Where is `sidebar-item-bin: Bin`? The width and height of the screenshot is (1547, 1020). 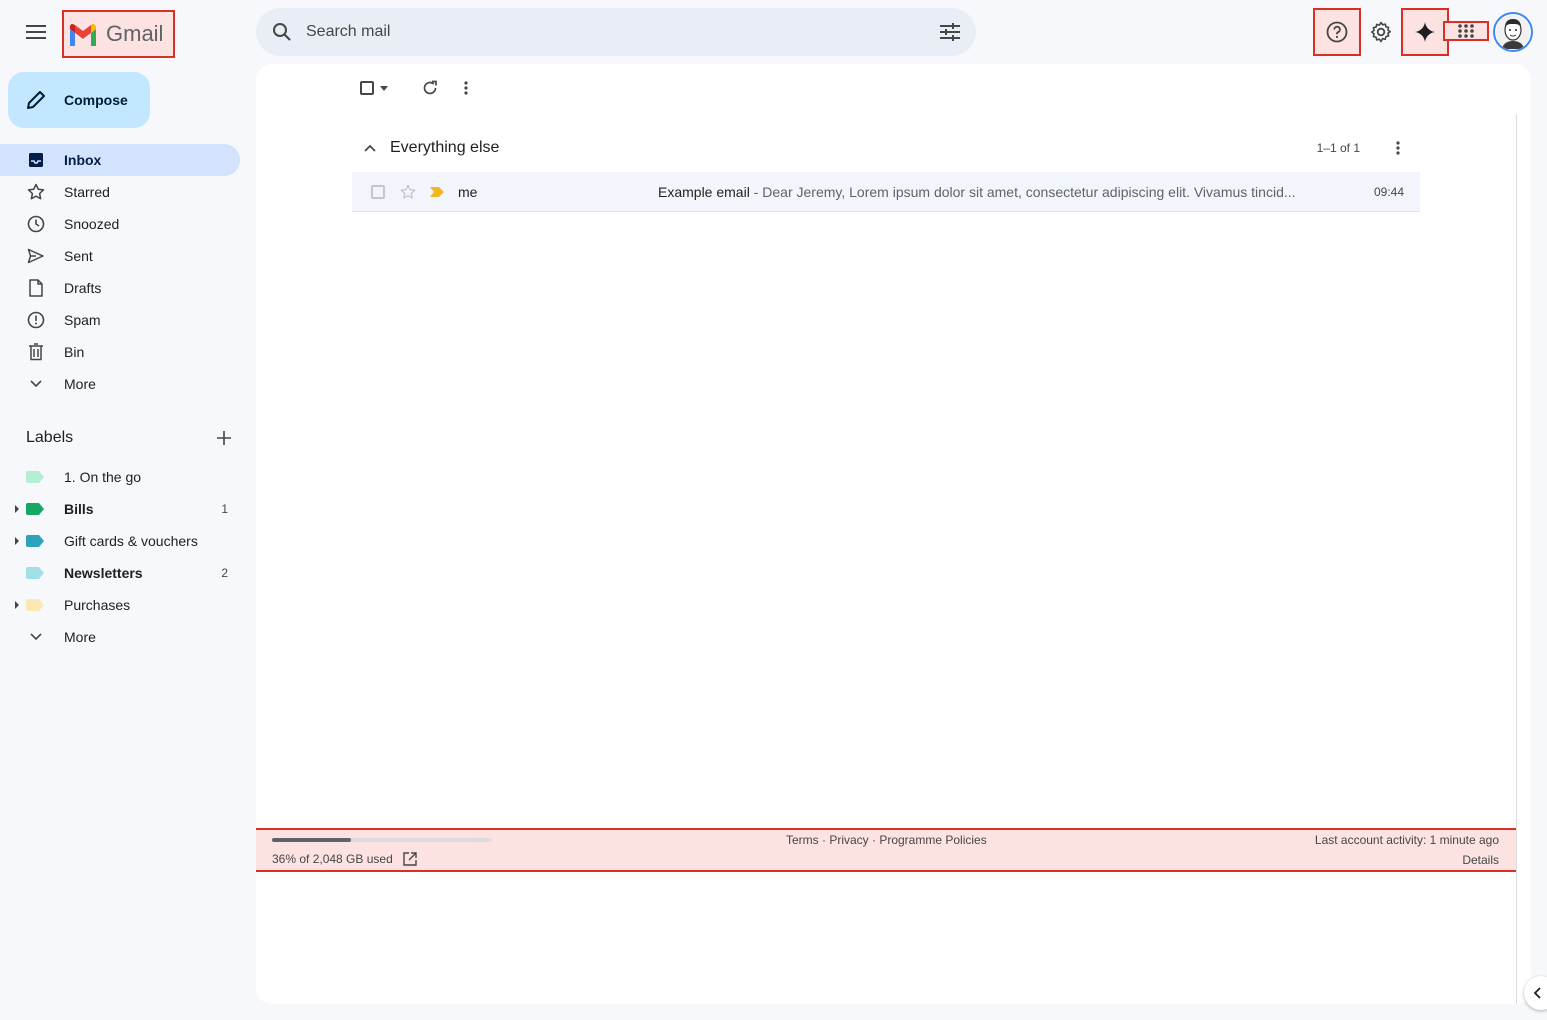
sidebar-item-bin: Bin is located at coordinates (120, 352).